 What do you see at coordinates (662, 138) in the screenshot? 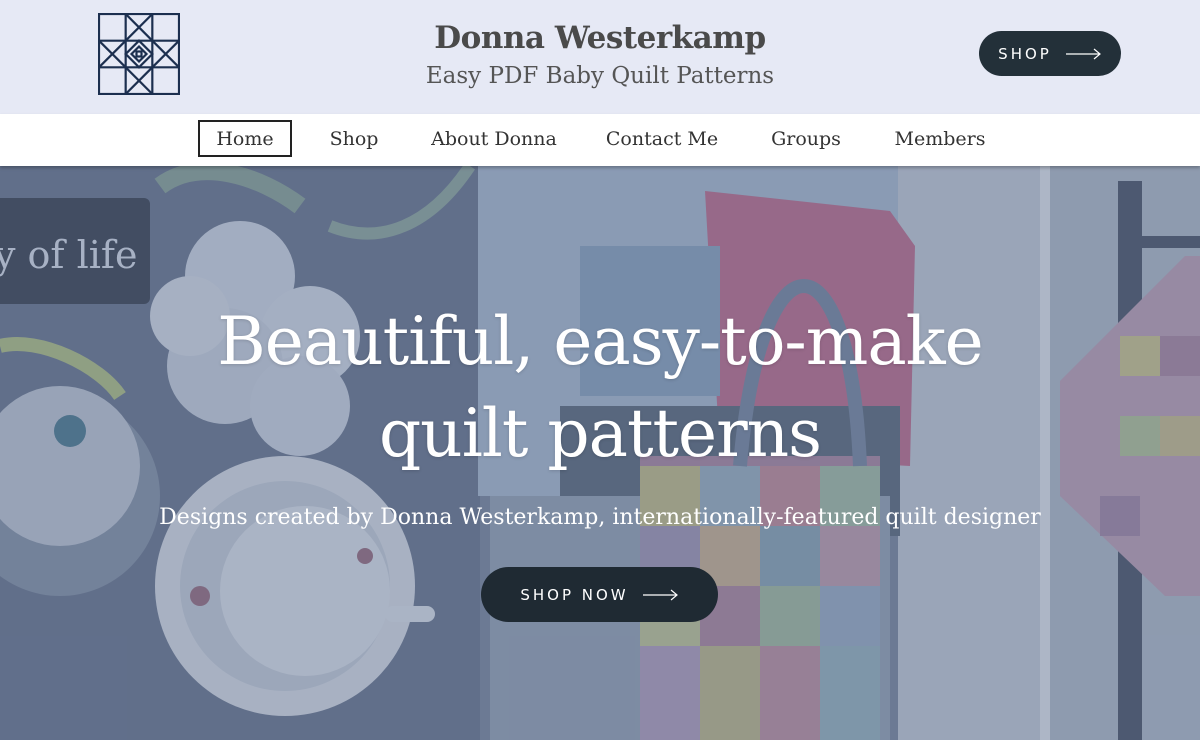
I see `nav-item-contact-me: Contact Me` at bounding box center [662, 138].